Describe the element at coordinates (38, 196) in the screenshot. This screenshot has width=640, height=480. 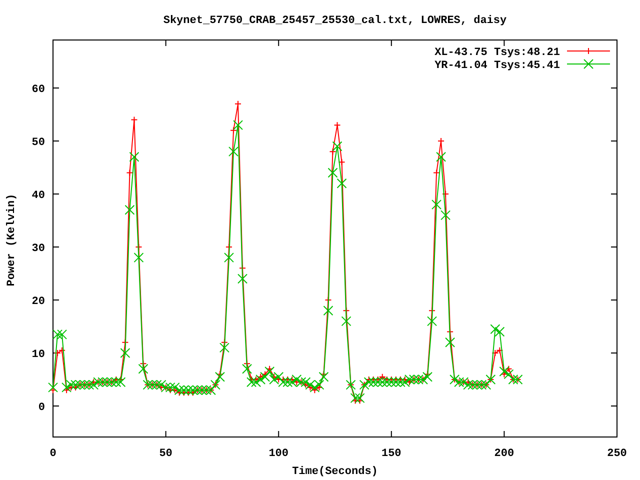
I see `y-tick-label: 40` at that location.